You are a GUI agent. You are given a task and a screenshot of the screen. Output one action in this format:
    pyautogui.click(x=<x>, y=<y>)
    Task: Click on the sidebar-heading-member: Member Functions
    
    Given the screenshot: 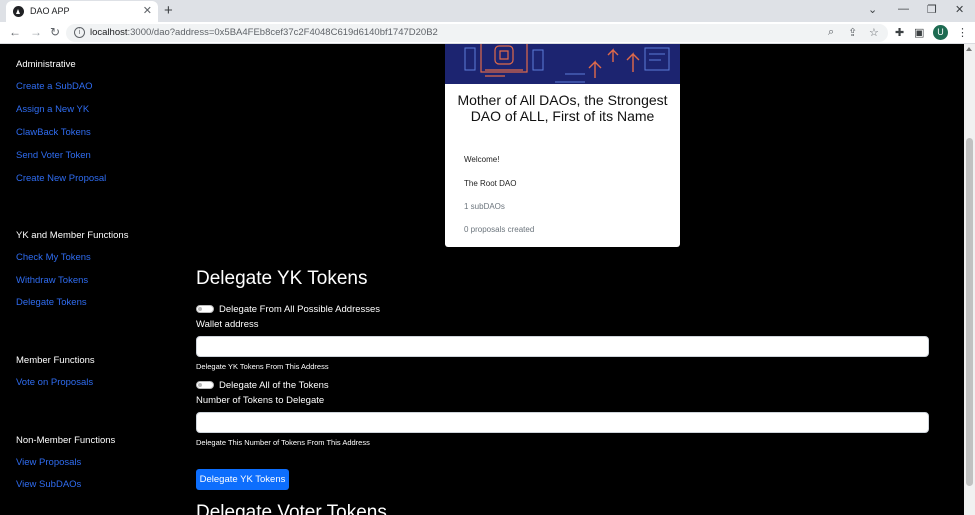 What is the action you would take?
    pyautogui.click(x=55, y=360)
    